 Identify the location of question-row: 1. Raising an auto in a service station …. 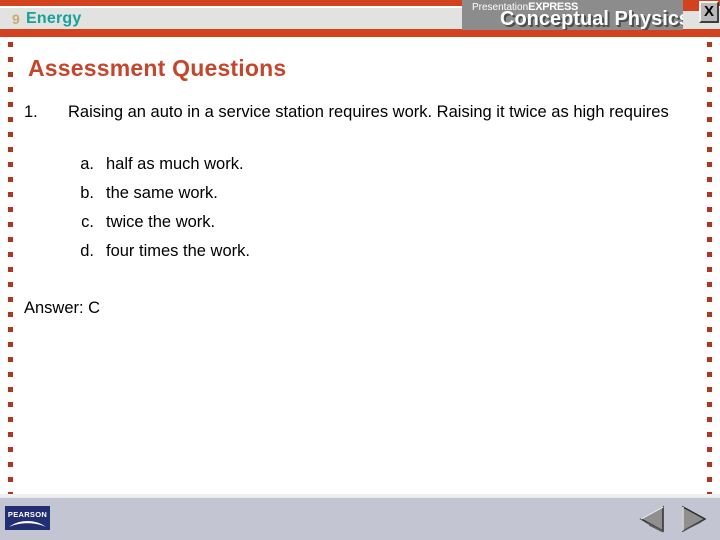
(349, 112).